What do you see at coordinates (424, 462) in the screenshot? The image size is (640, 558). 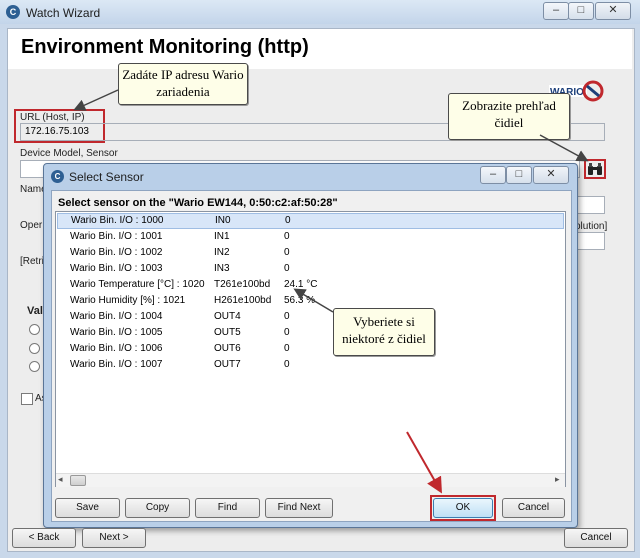 I see `ok-arrow` at bounding box center [424, 462].